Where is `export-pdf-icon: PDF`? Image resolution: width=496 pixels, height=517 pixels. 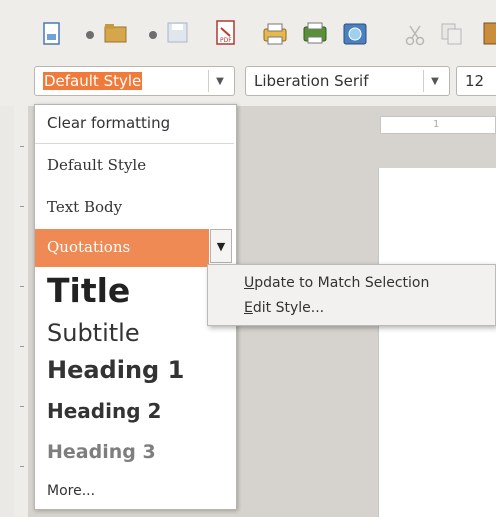
export-pdf-icon: PDF is located at coordinates (226, 33).